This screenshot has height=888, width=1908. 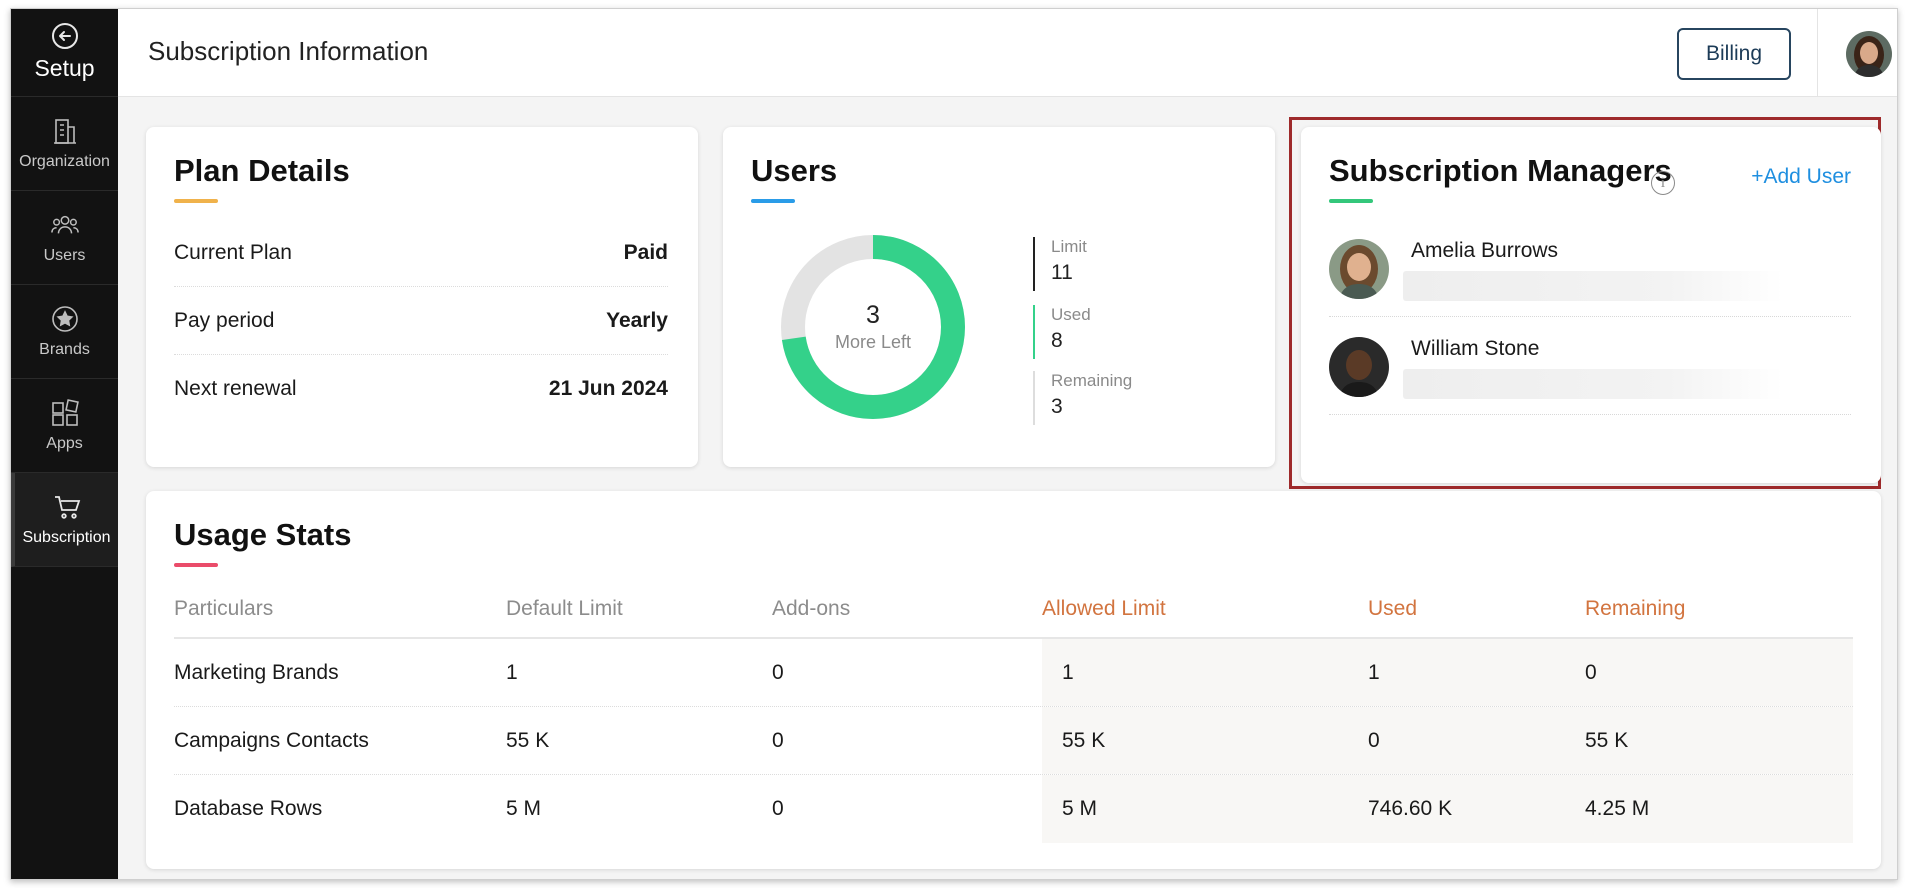 What do you see at coordinates (873, 315) in the screenshot?
I see `donut-center-value: 3` at bounding box center [873, 315].